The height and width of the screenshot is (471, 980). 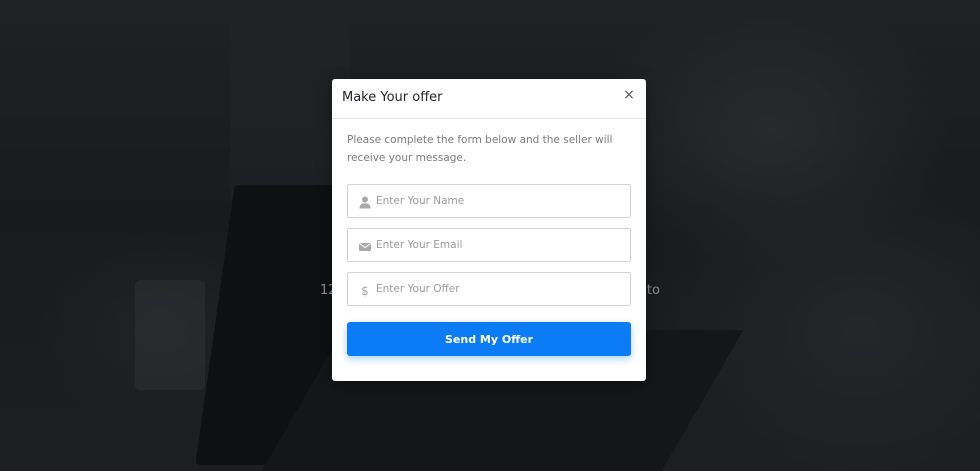 What do you see at coordinates (498, 289) in the screenshot?
I see `offer-input` at bounding box center [498, 289].